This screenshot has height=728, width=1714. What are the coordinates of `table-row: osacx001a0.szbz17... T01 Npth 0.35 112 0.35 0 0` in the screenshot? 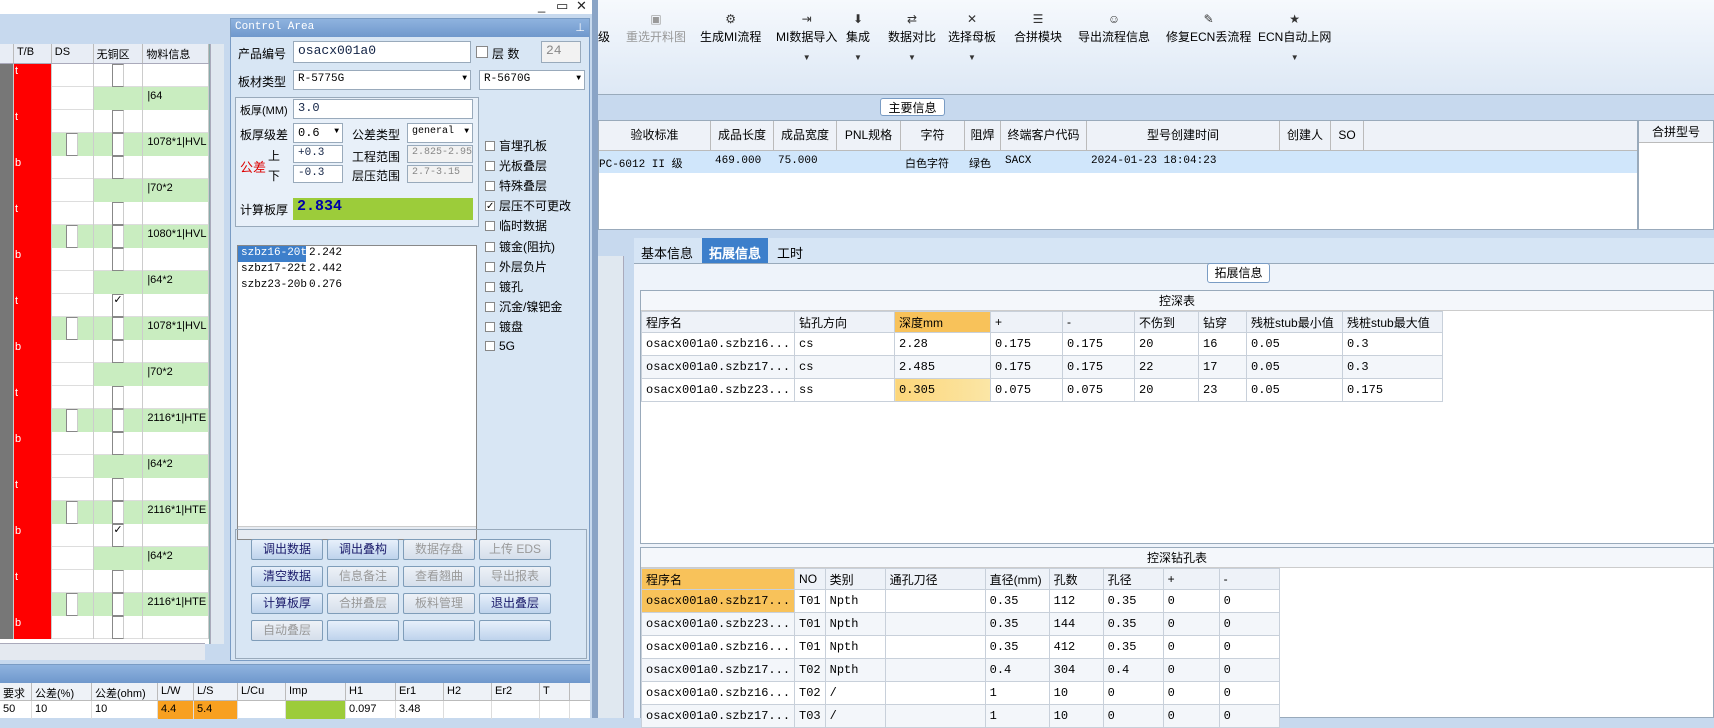 It's located at (960, 601).